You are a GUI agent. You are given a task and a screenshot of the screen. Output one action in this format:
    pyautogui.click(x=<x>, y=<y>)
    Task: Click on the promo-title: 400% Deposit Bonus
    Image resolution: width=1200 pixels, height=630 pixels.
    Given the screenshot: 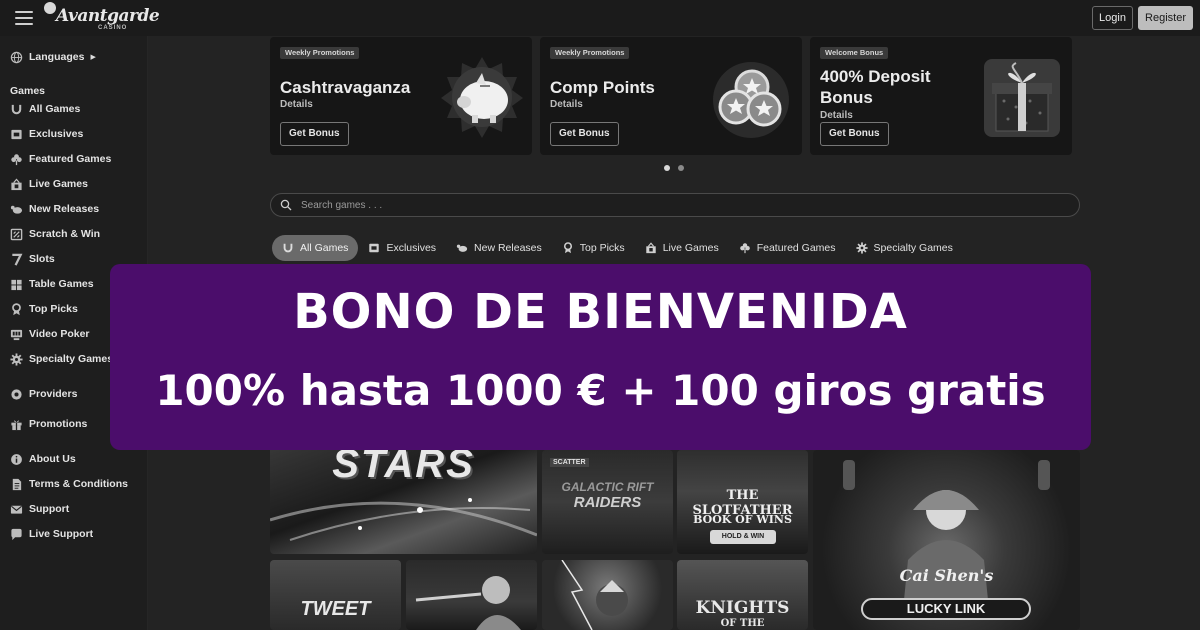 What is the action you would take?
    pyautogui.click(x=875, y=87)
    